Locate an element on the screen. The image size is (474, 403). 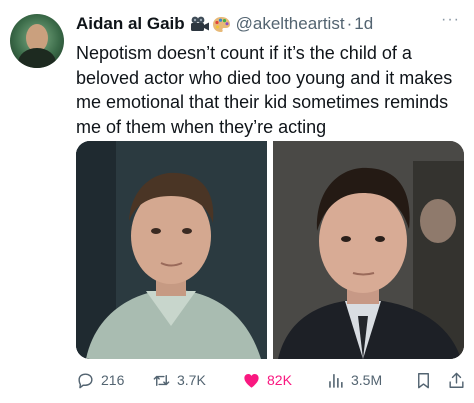
retweet-button: 3.7K is located at coordinates (194, 380).